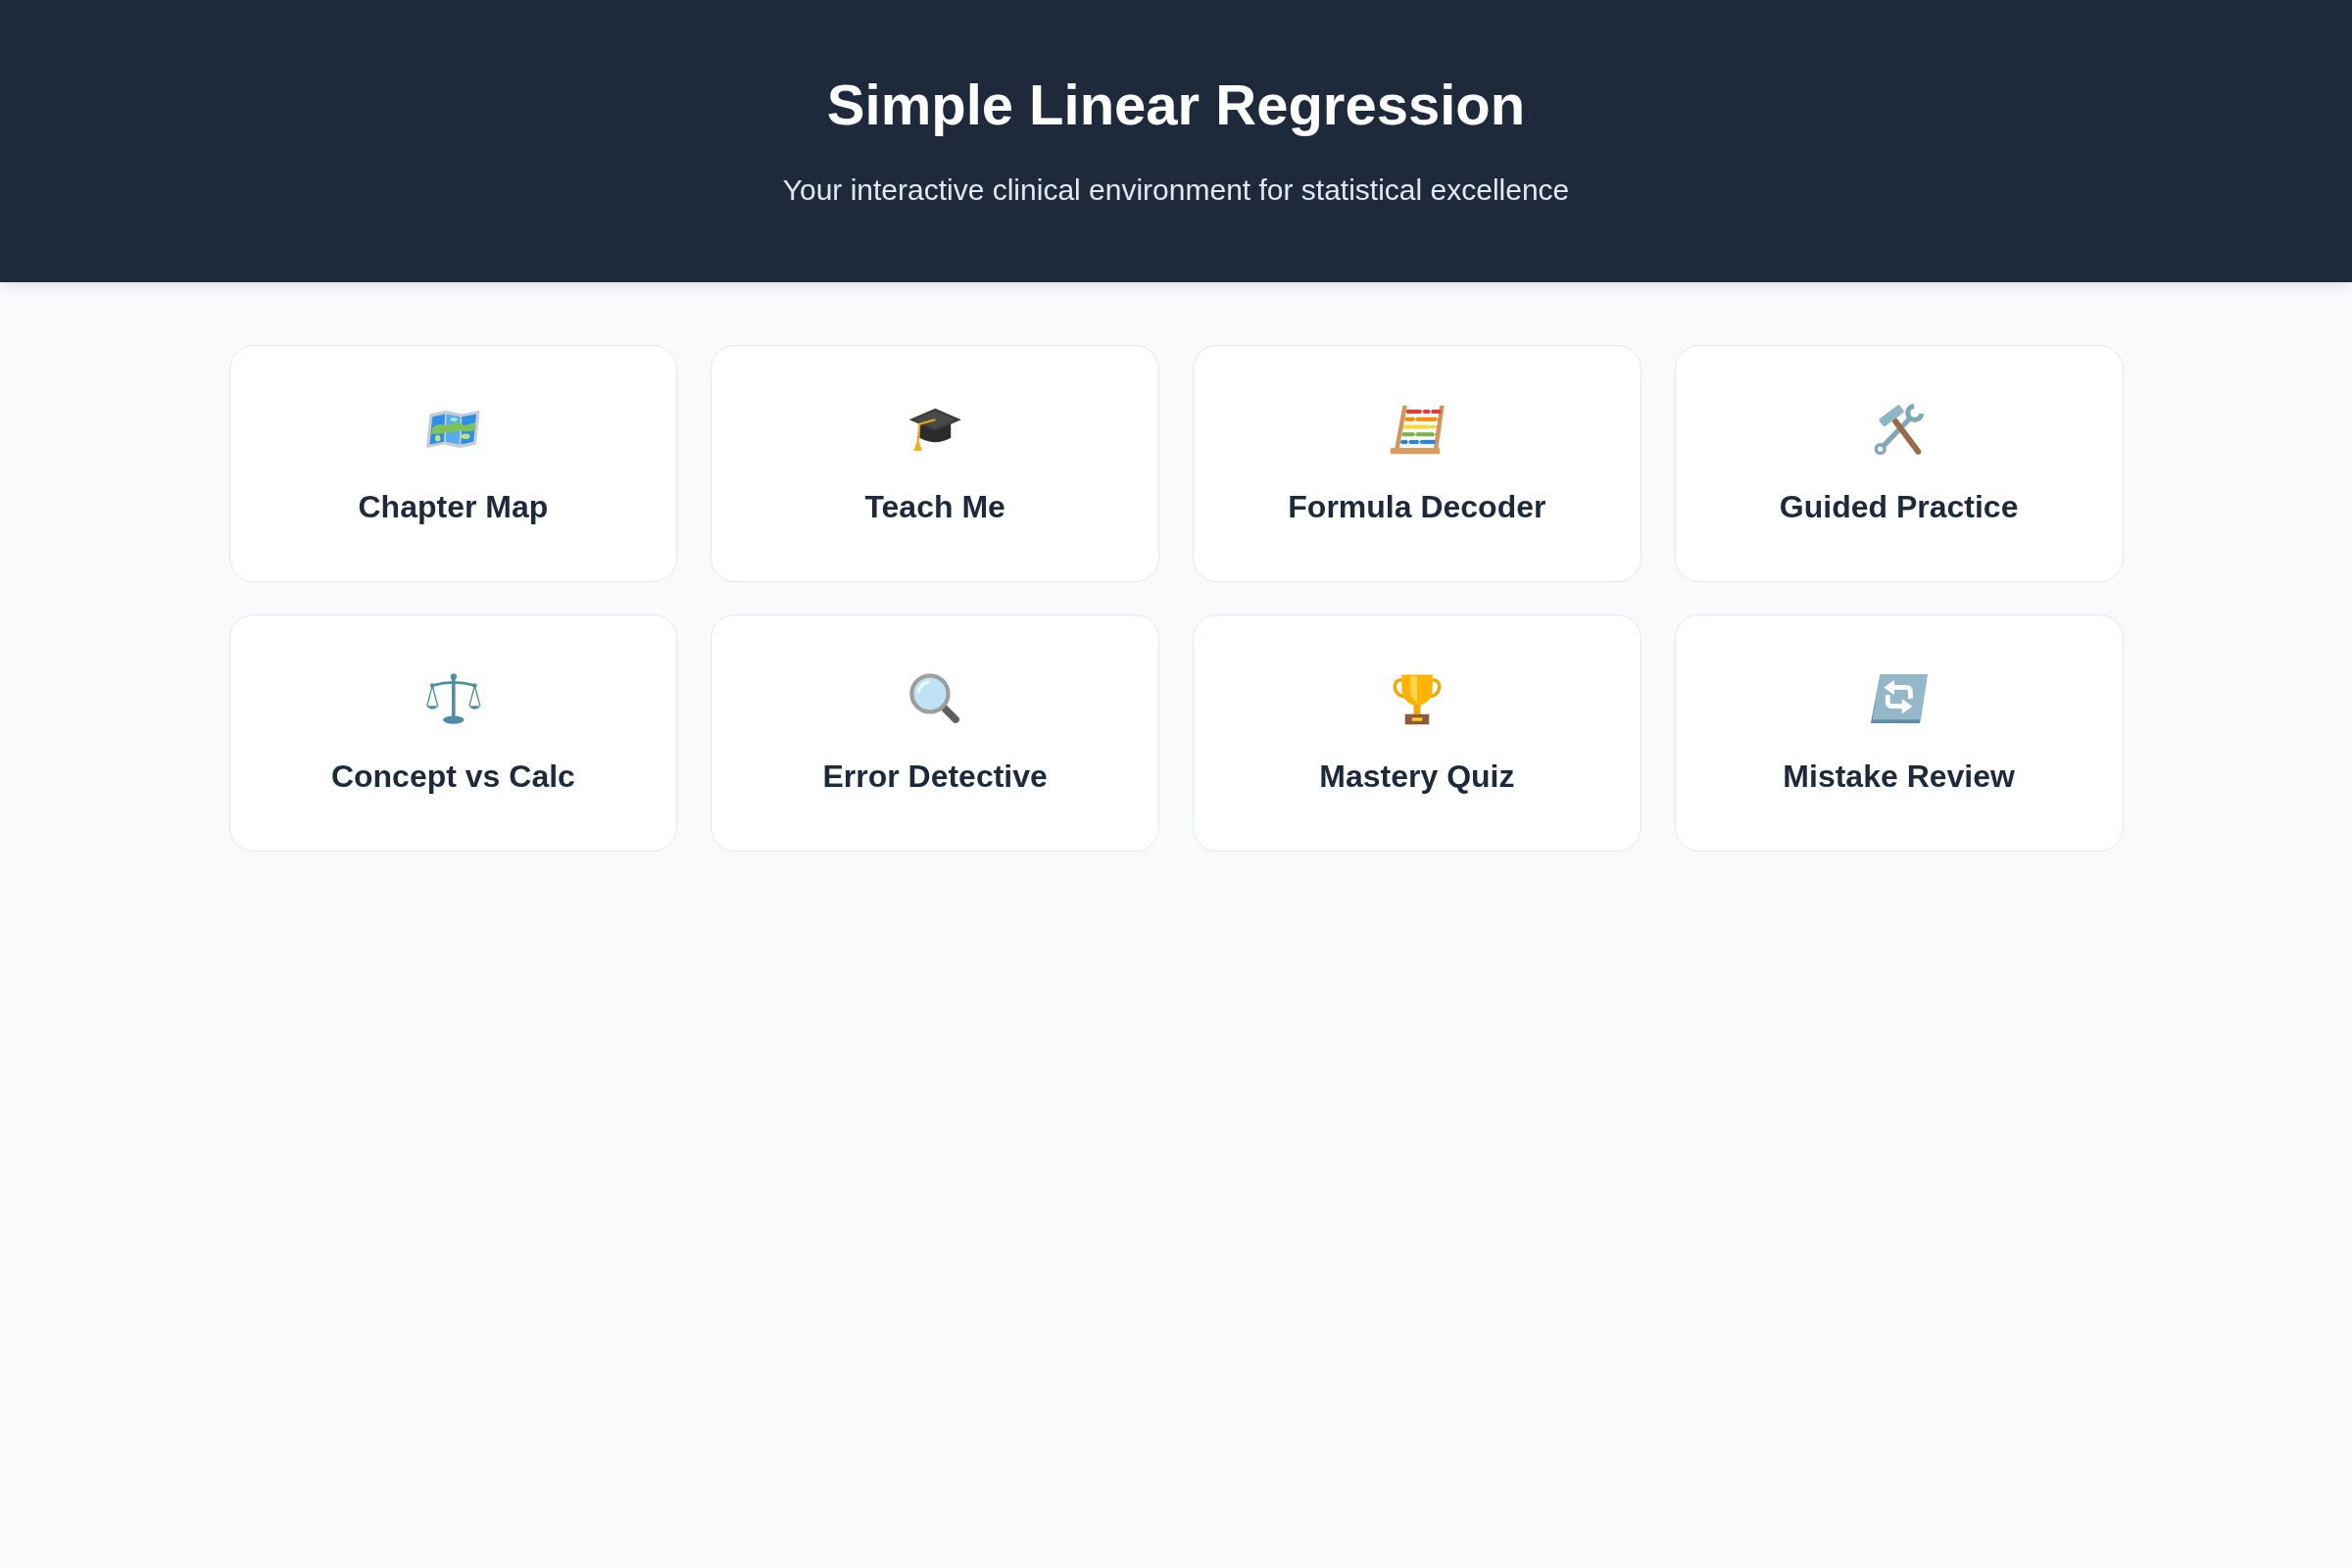 The image size is (2352, 1568). What do you see at coordinates (934, 733) in the screenshot?
I see `feature-card: Error Detective` at bounding box center [934, 733].